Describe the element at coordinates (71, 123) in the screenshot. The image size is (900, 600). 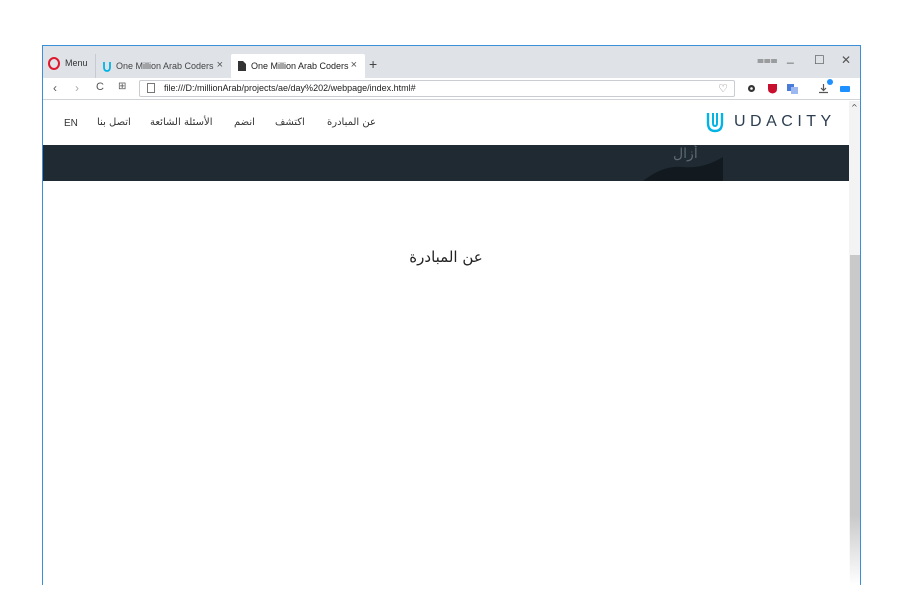
I see `language-toggle: EN` at that location.